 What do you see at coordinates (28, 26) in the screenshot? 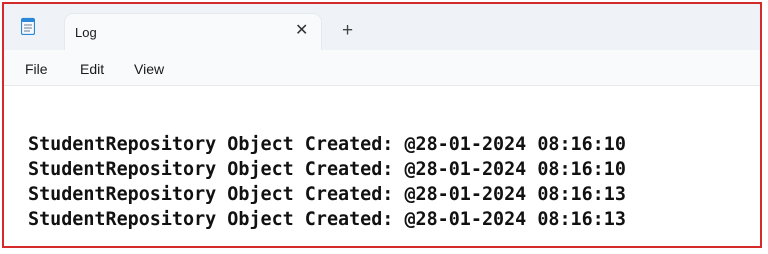
I see `notepad-icon` at bounding box center [28, 26].